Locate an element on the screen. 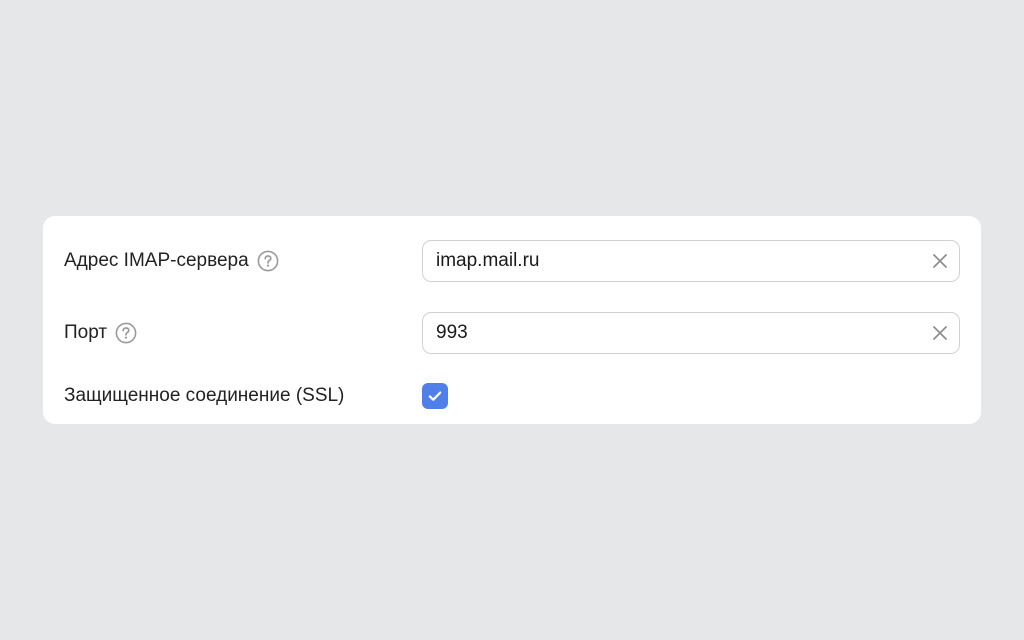 The height and width of the screenshot is (640, 1024). port-row: Порт is located at coordinates (512, 333).